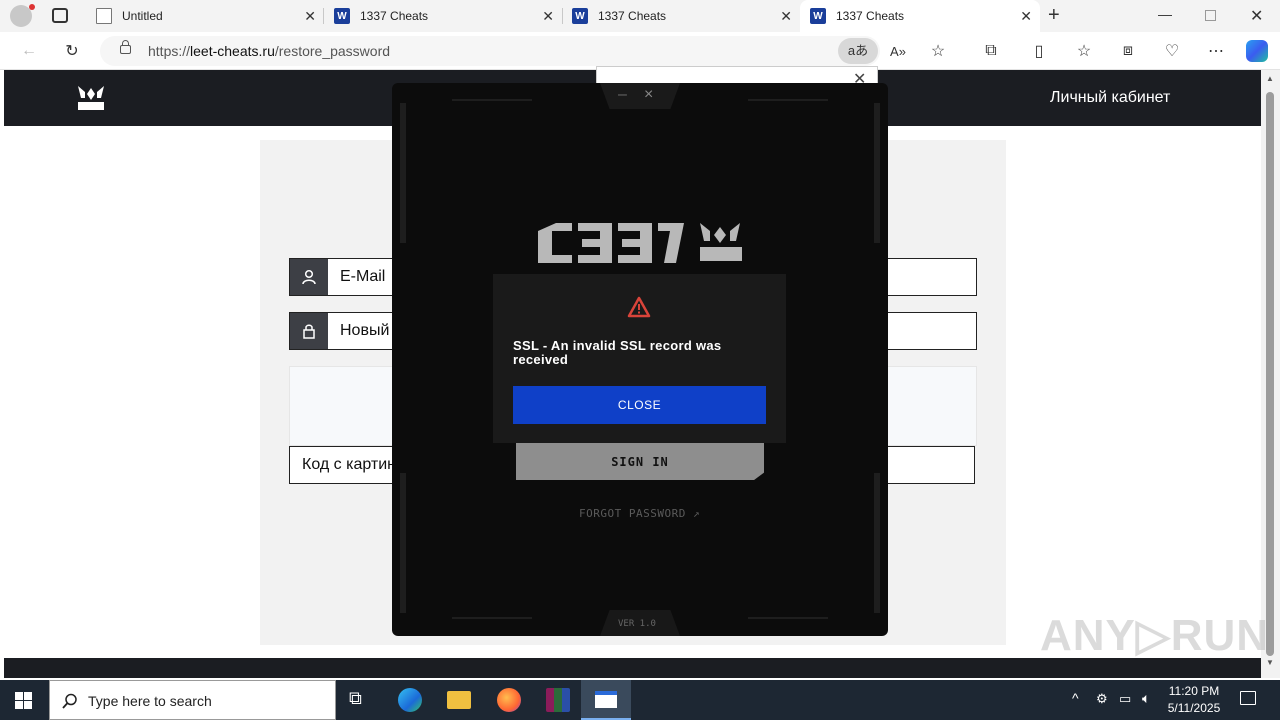 This screenshot has width=1280, height=720. Describe the element at coordinates (640, 461) in the screenshot. I see `sign-in-button: SIGN IN` at that location.